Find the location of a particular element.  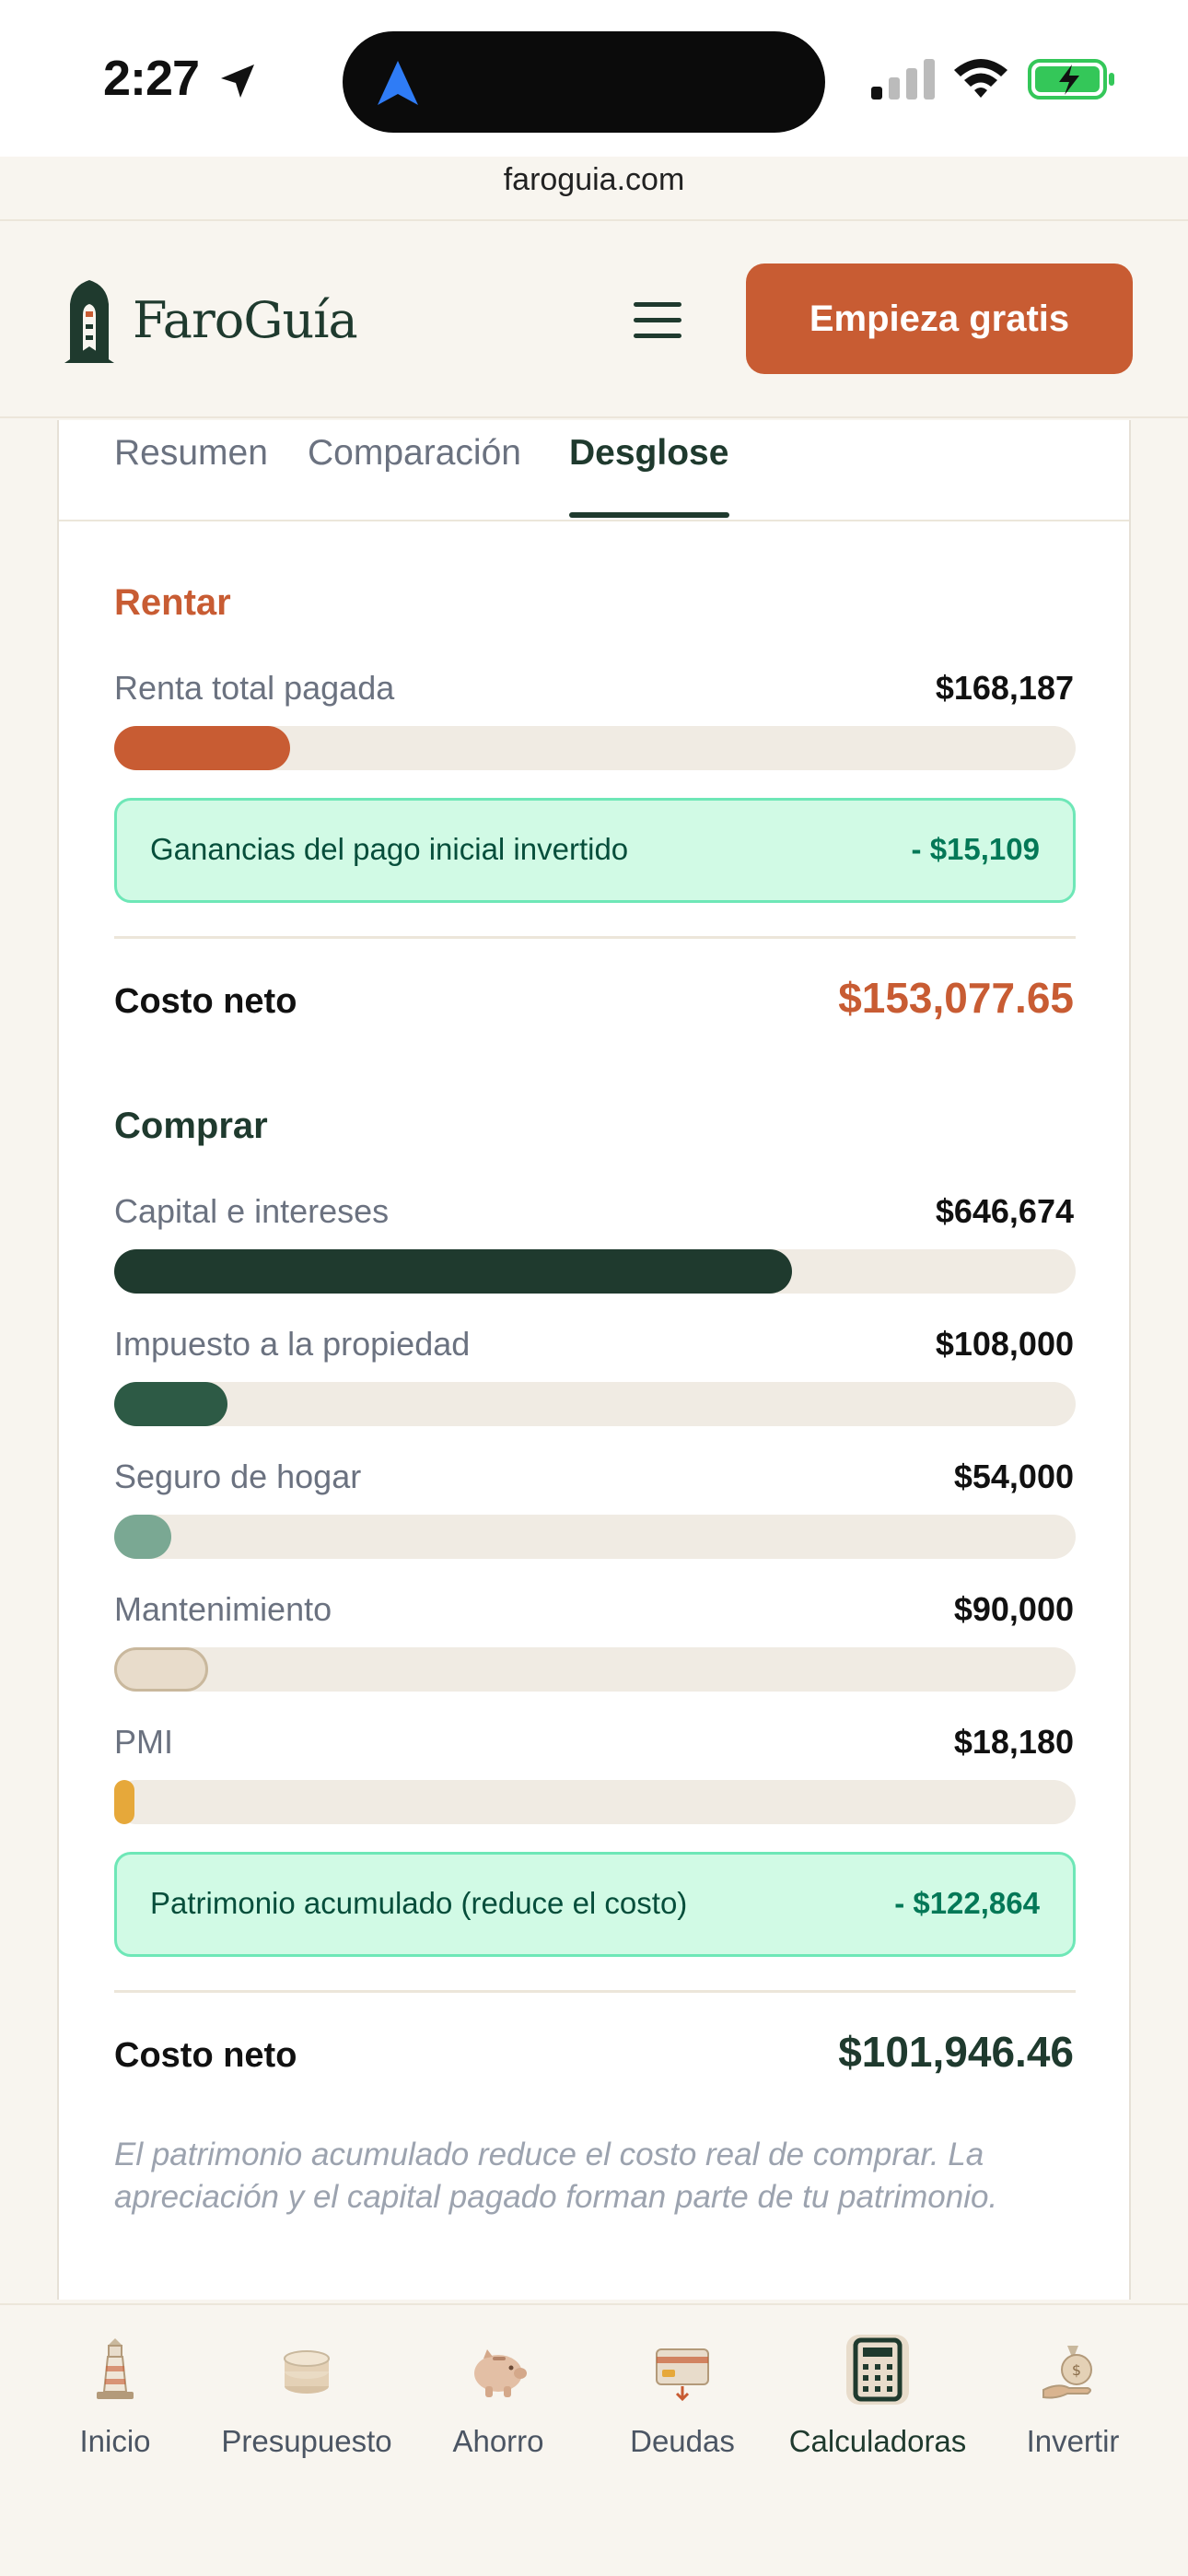

buy-pmi-bar-track is located at coordinates (595, 1802).